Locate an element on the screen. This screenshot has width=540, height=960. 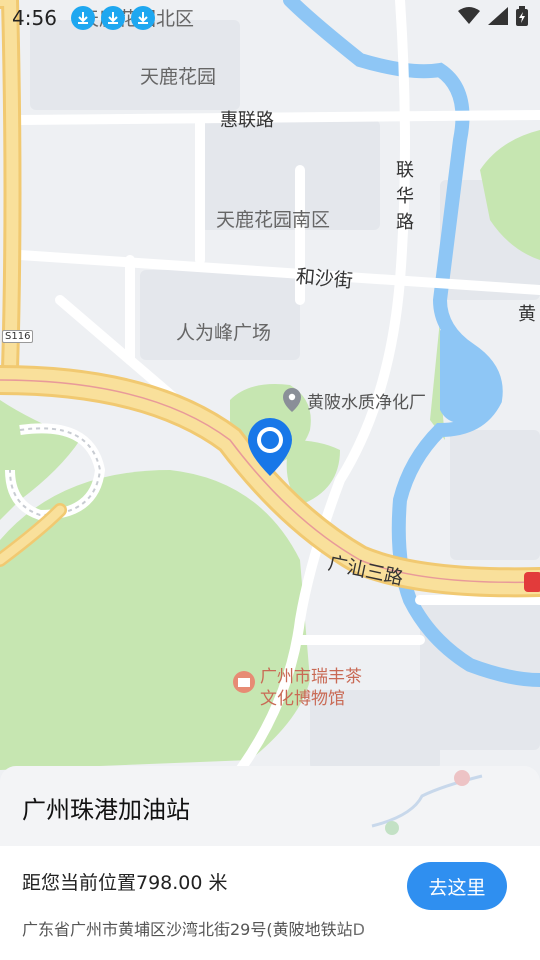
status-time: 4:56 is located at coordinates (34, 18).